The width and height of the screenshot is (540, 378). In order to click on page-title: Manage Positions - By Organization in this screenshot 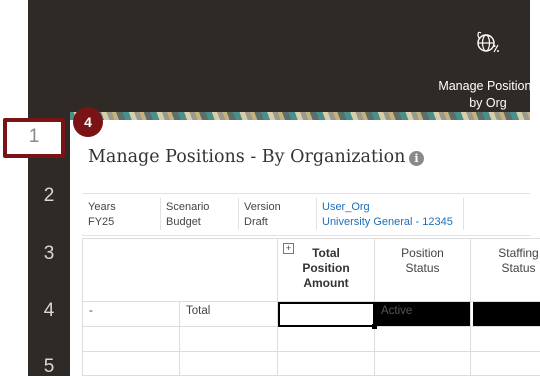, I will do `click(247, 157)`.